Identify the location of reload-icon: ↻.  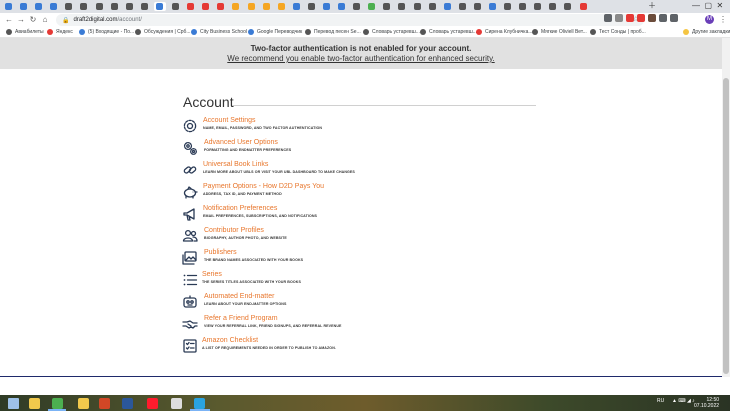
(33, 20).